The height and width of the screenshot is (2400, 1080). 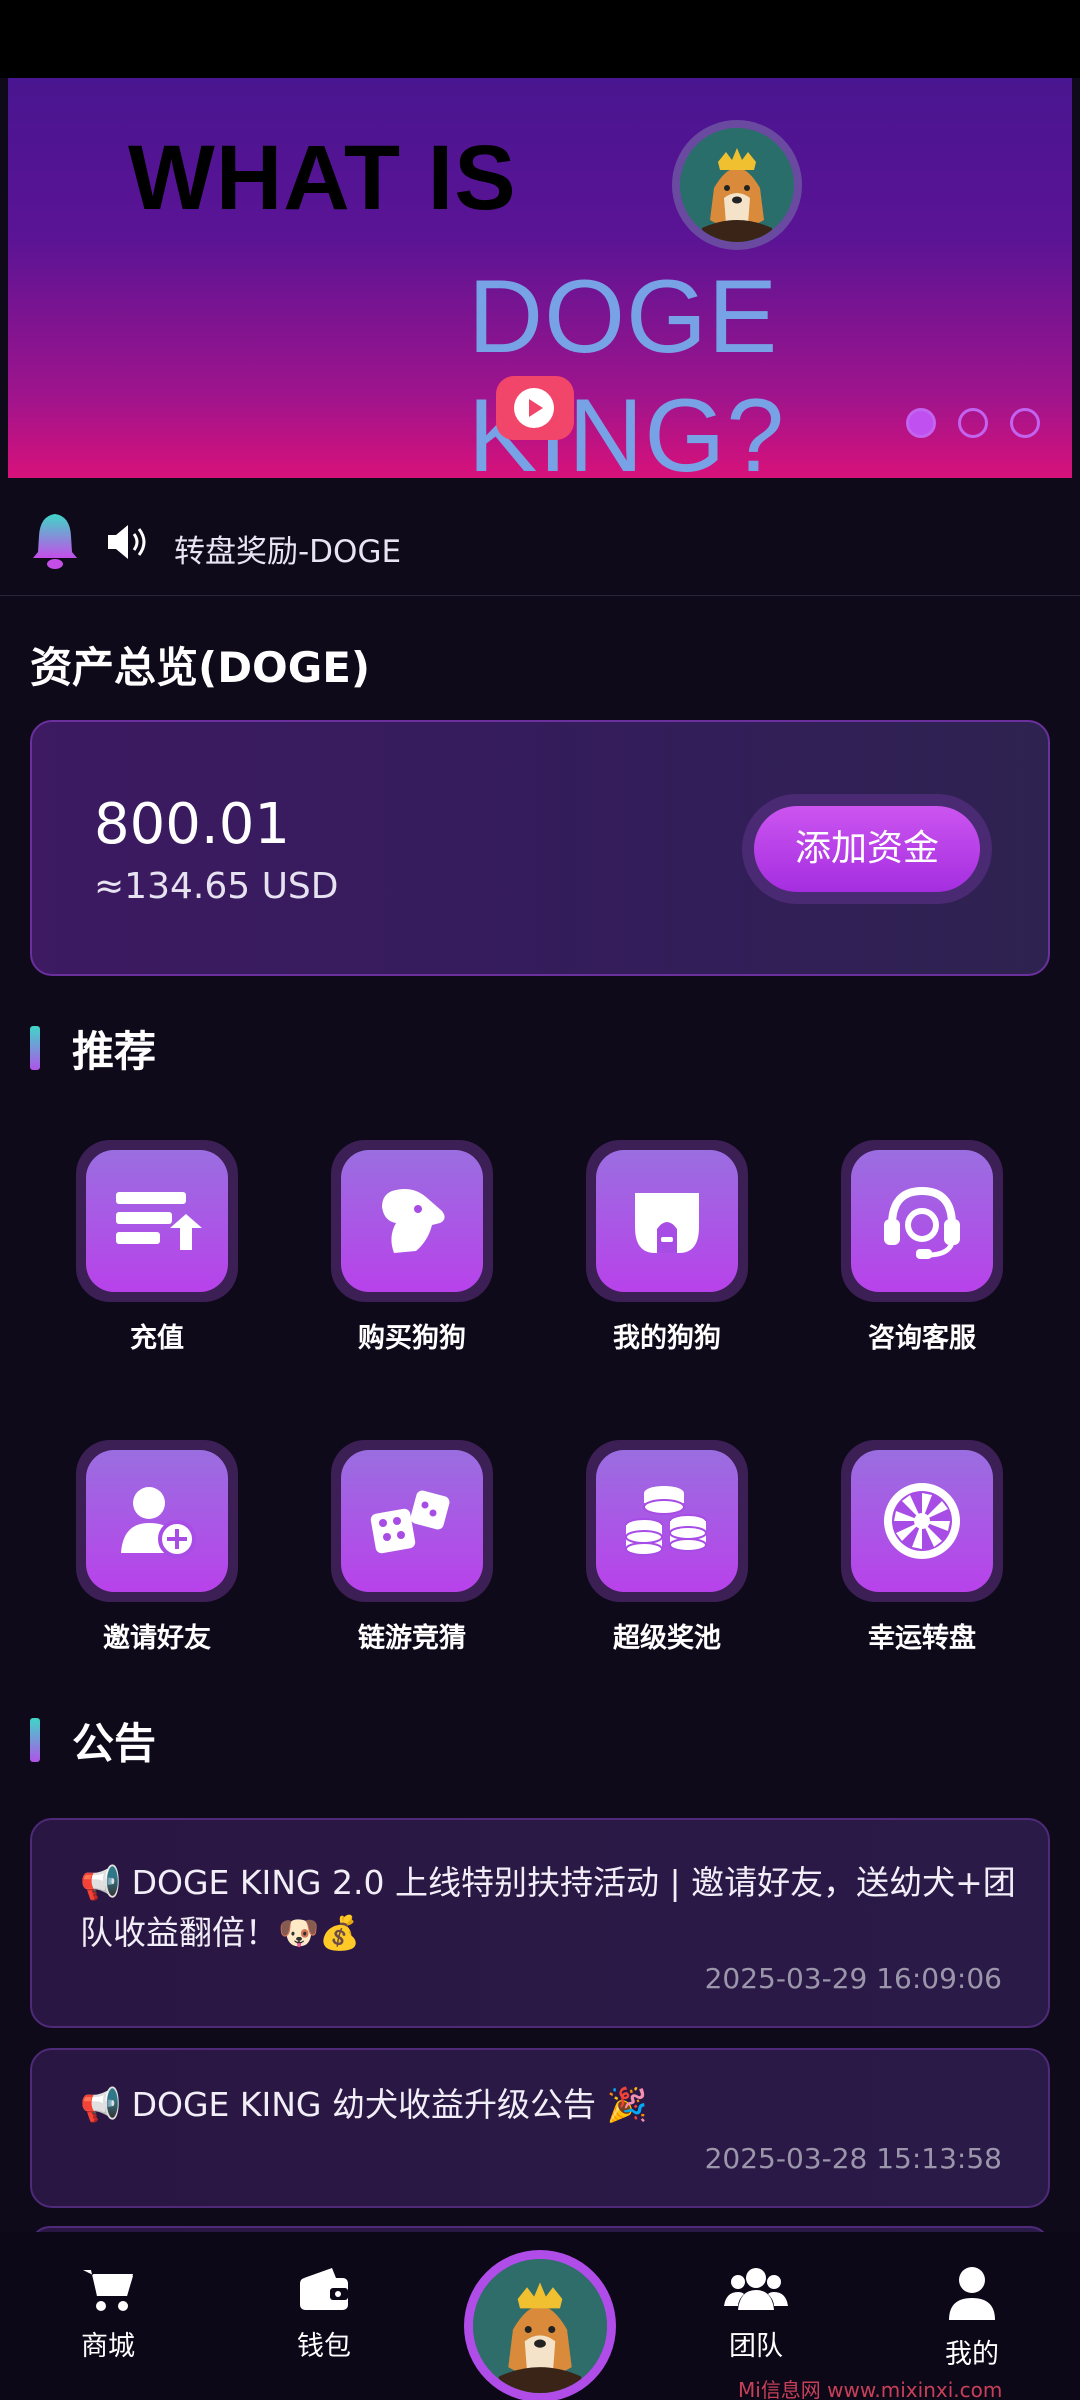 I want to click on nav-team: 团队, so click(x=756, y=2314).